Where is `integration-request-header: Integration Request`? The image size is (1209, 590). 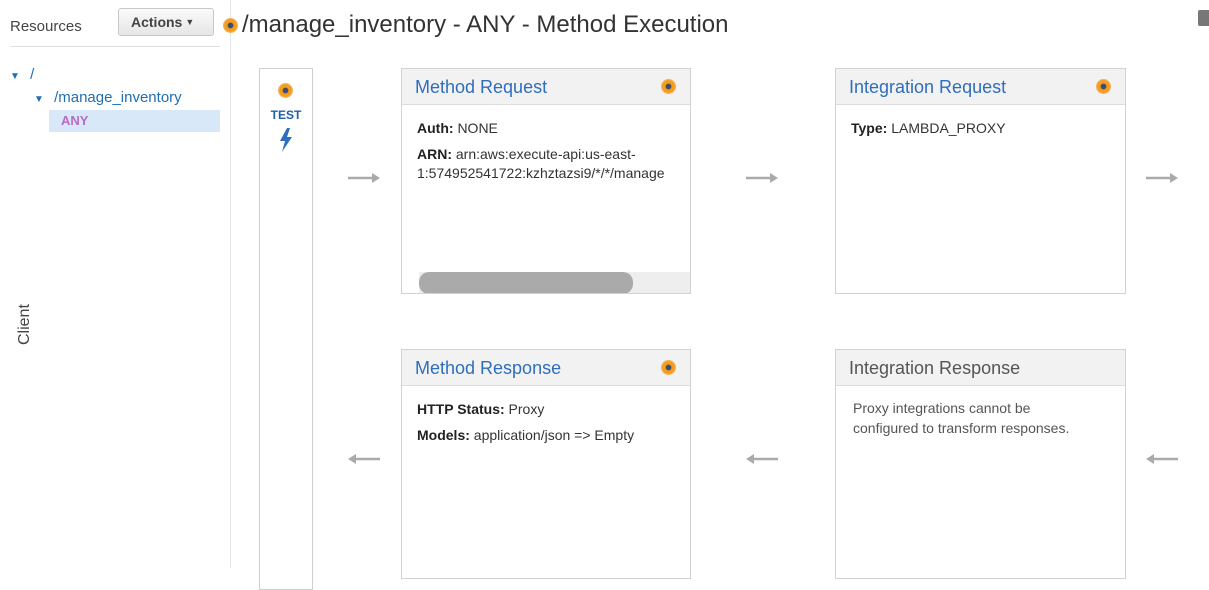 integration-request-header: Integration Request is located at coordinates (980, 87).